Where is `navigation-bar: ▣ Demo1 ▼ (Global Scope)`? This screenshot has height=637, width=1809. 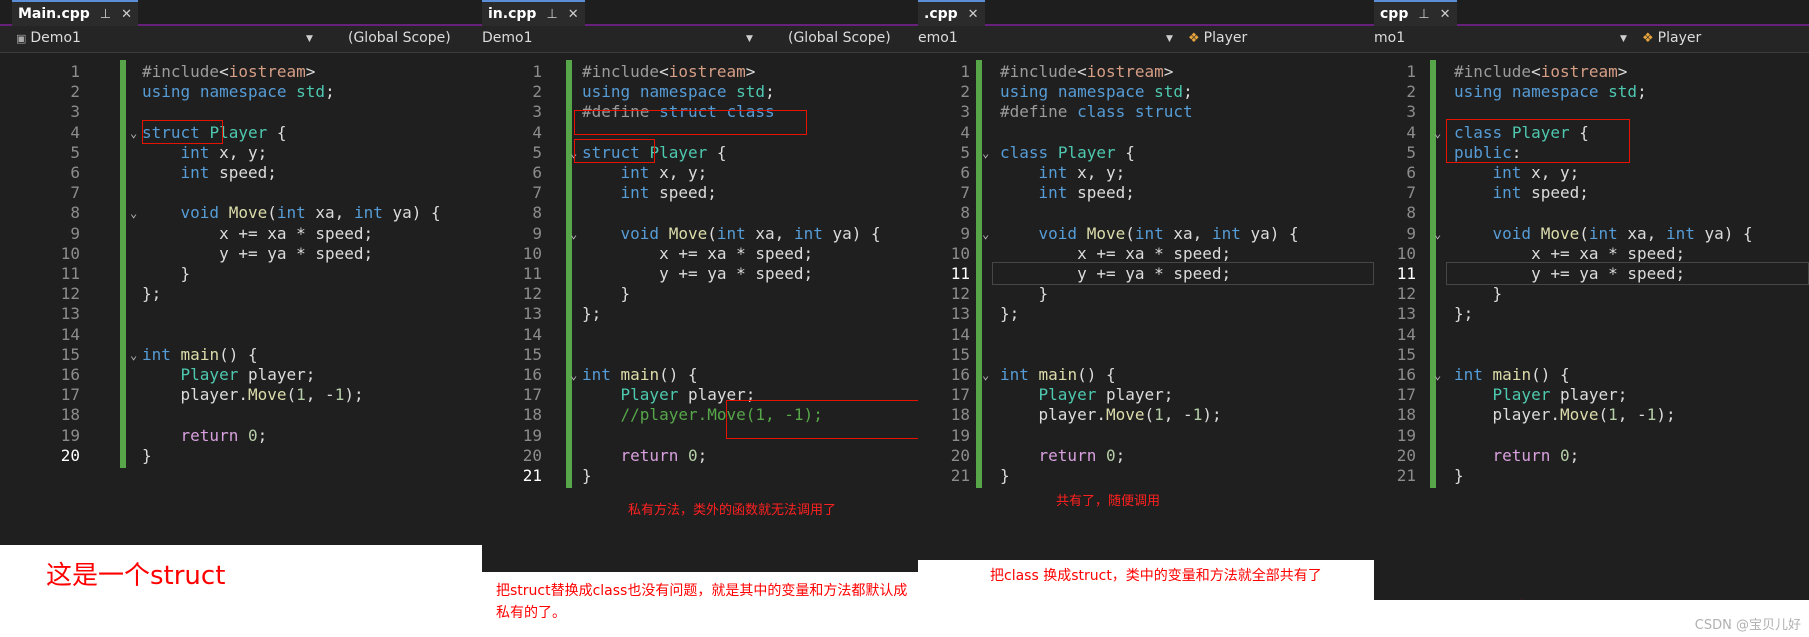
navigation-bar: ▣ Demo1 ▼ (Global Scope) is located at coordinates (241, 39).